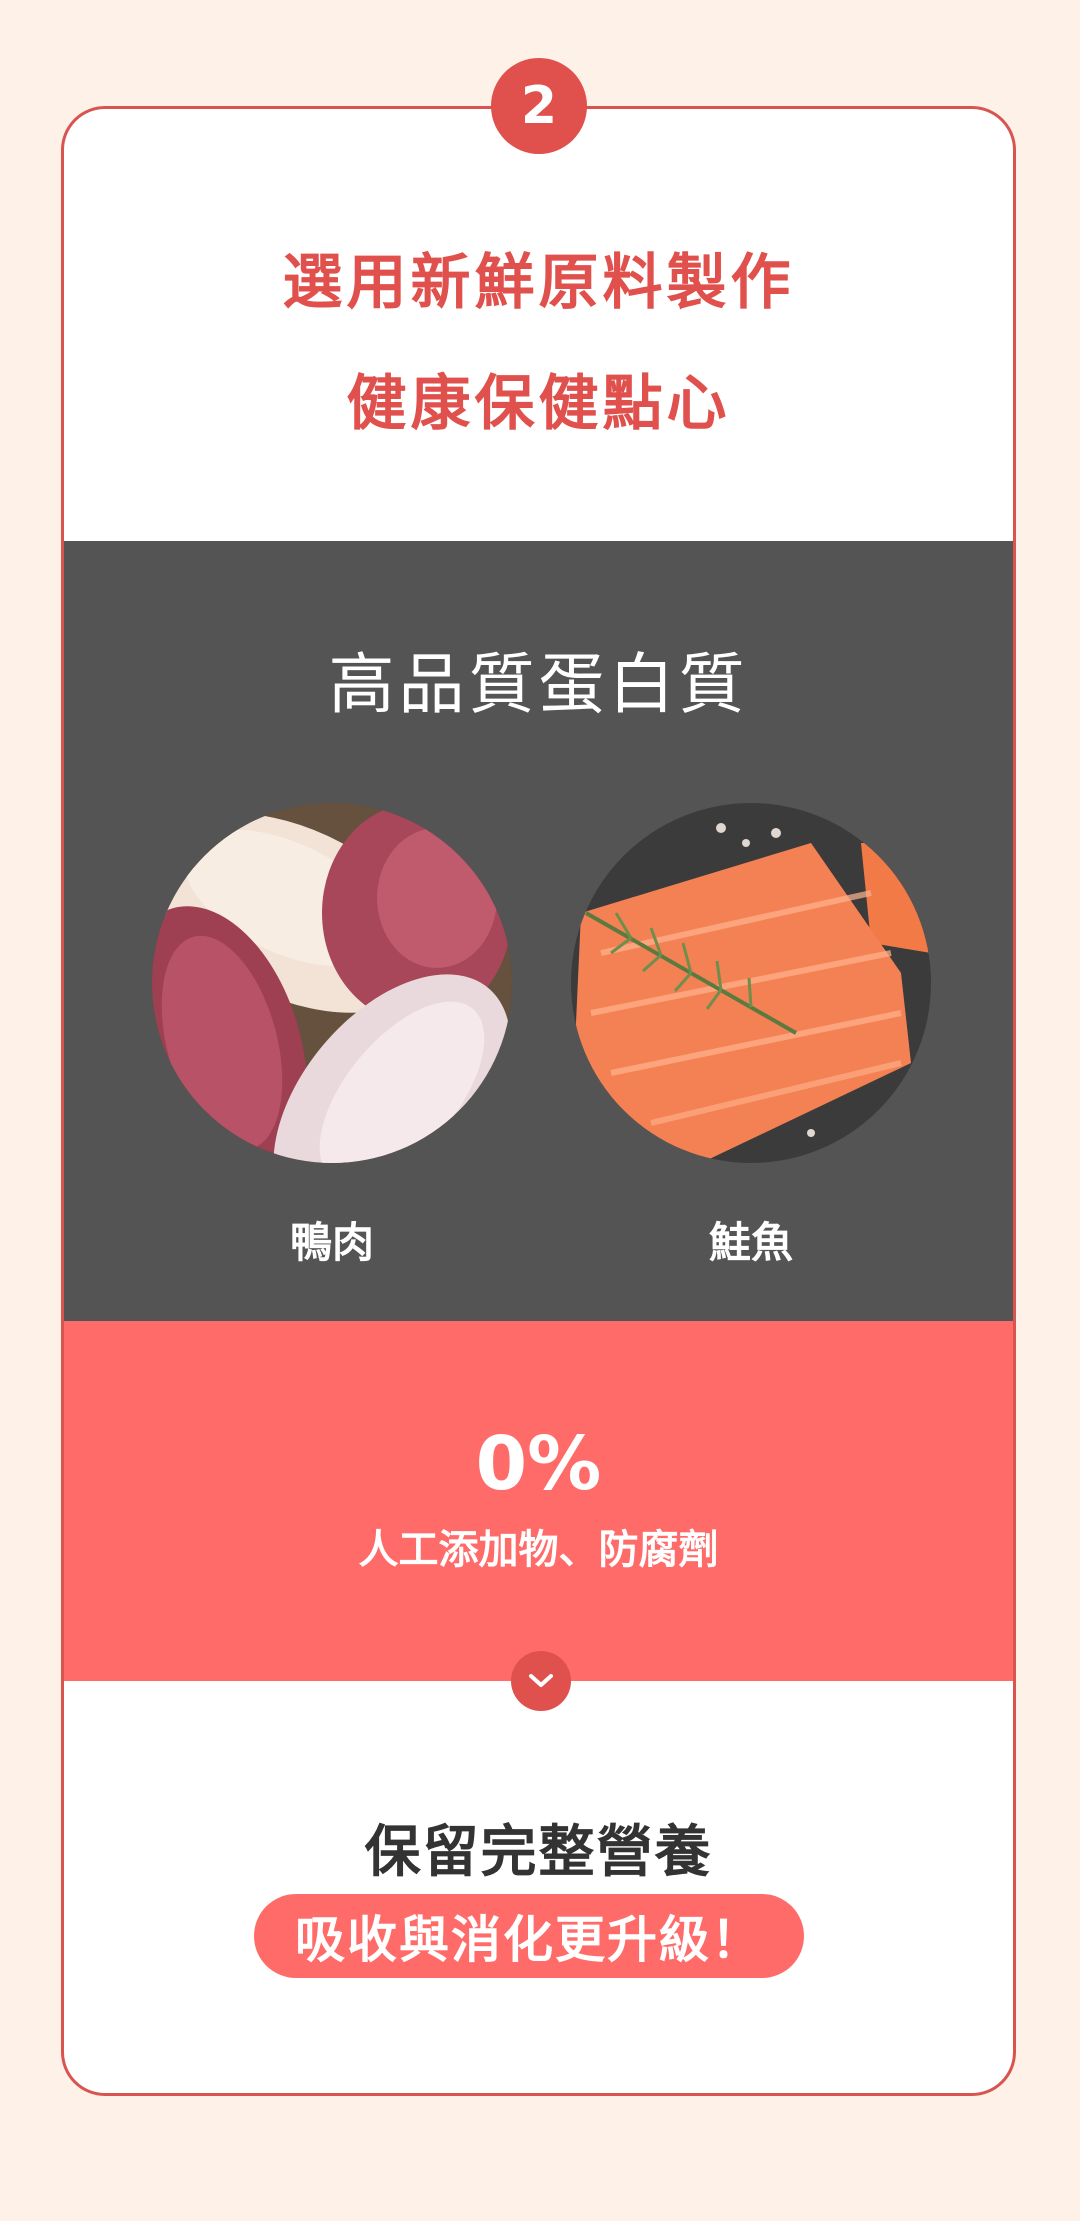  Describe the element at coordinates (539, 106) in the screenshot. I see `step-number-badge: 2` at that location.